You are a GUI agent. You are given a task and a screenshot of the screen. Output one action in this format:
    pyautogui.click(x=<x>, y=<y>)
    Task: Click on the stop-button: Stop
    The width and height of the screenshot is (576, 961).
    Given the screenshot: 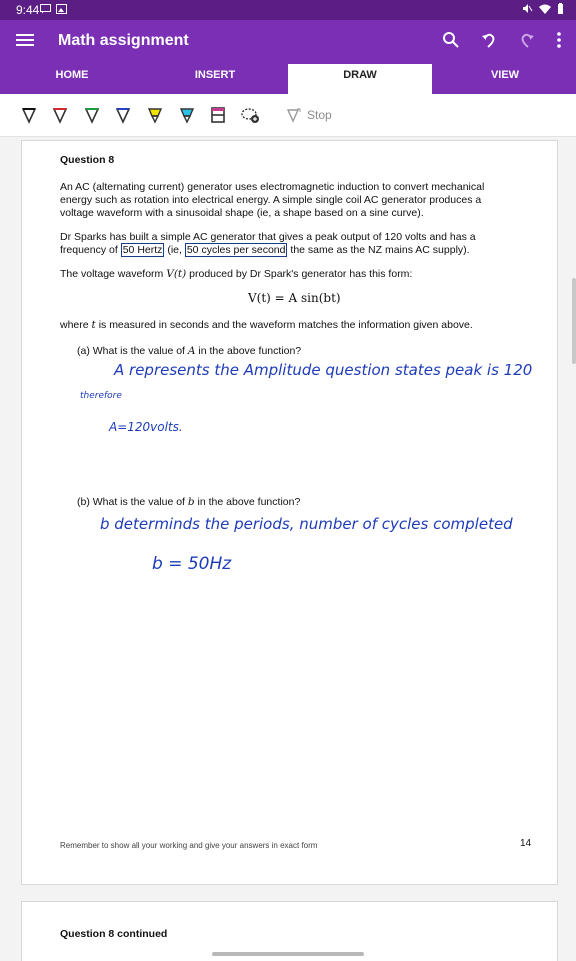 What is the action you would take?
    pyautogui.click(x=309, y=115)
    